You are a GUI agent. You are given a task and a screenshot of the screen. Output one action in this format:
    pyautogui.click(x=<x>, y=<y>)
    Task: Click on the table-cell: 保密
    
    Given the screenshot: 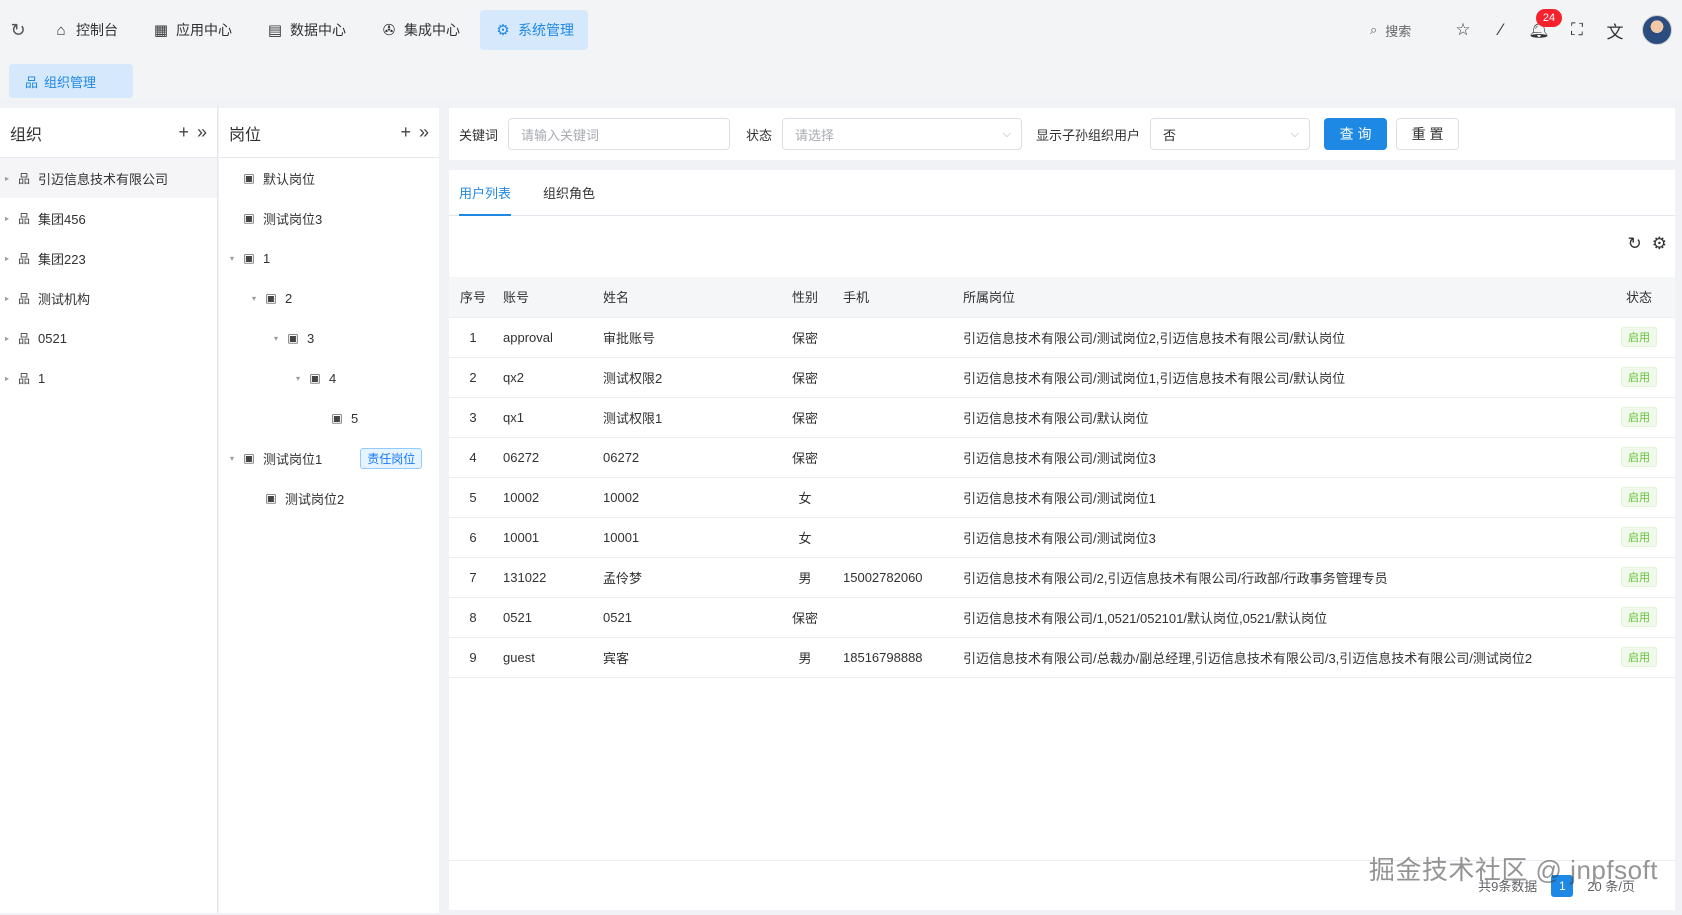 What is the action you would take?
    pyautogui.click(x=805, y=377)
    